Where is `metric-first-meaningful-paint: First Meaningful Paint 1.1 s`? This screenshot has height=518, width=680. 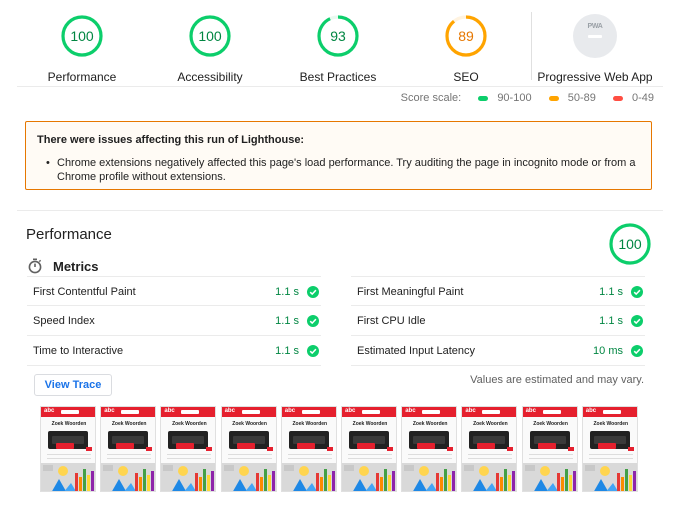 metric-first-meaningful-paint: First Meaningful Paint 1.1 s is located at coordinates (498, 291).